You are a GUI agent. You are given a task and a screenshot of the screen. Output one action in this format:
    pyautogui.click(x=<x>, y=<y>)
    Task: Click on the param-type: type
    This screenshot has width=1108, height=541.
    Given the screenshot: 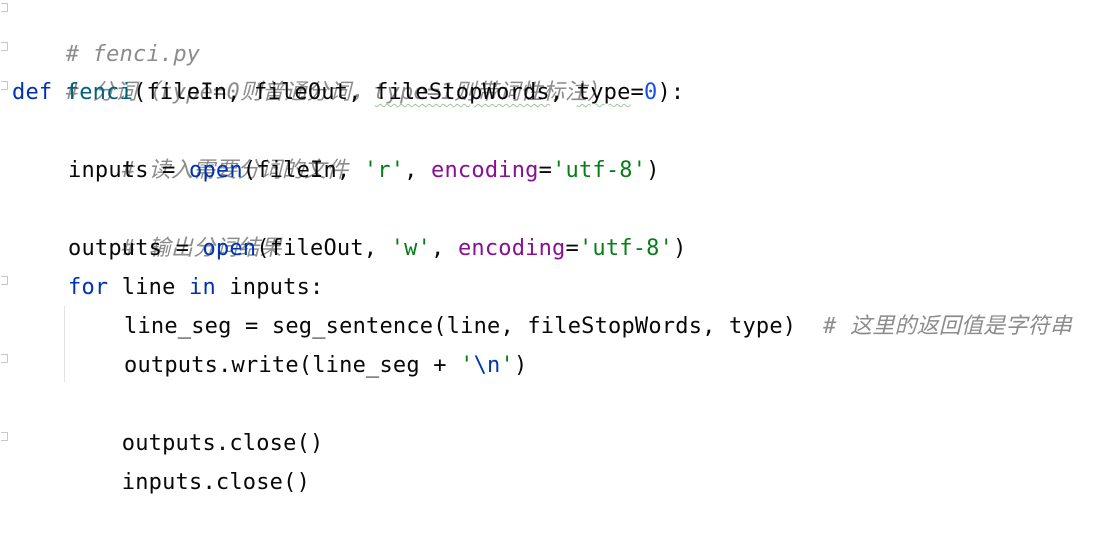 What is the action you would take?
    pyautogui.click(x=603, y=92)
    